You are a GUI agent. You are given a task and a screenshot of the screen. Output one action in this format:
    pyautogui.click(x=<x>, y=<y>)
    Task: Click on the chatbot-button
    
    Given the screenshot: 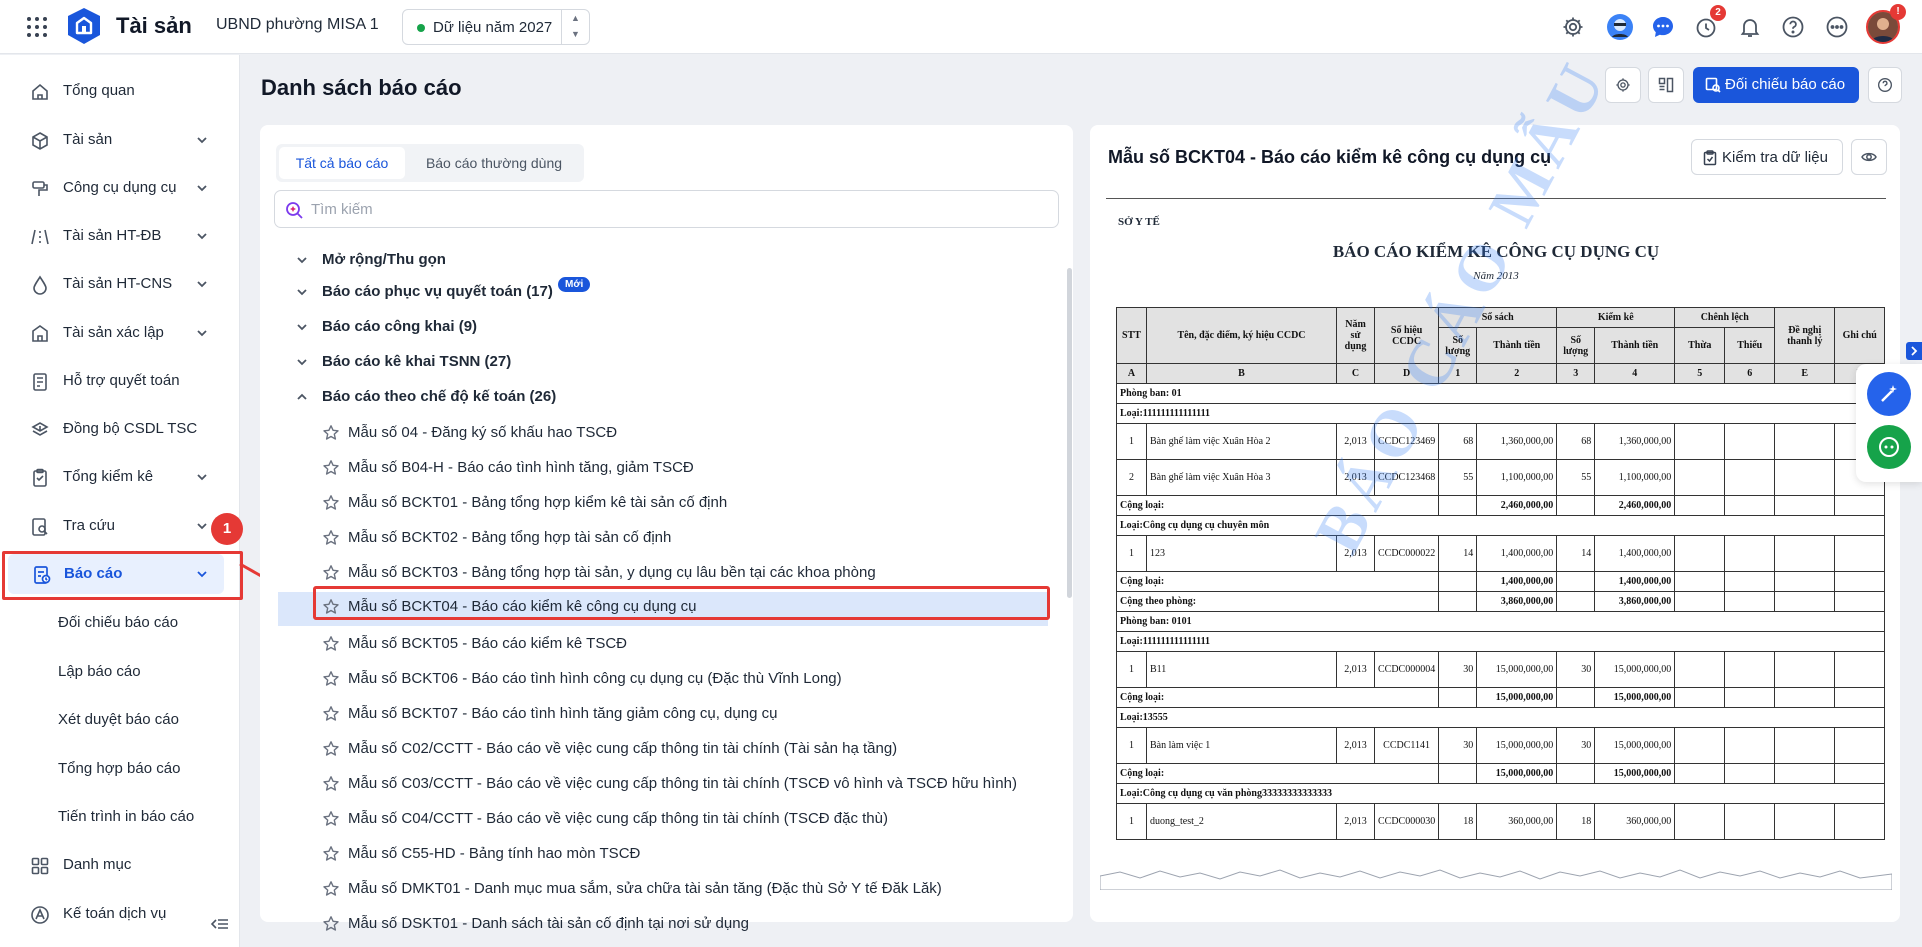 What is the action you would take?
    pyautogui.click(x=1889, y=447)
    